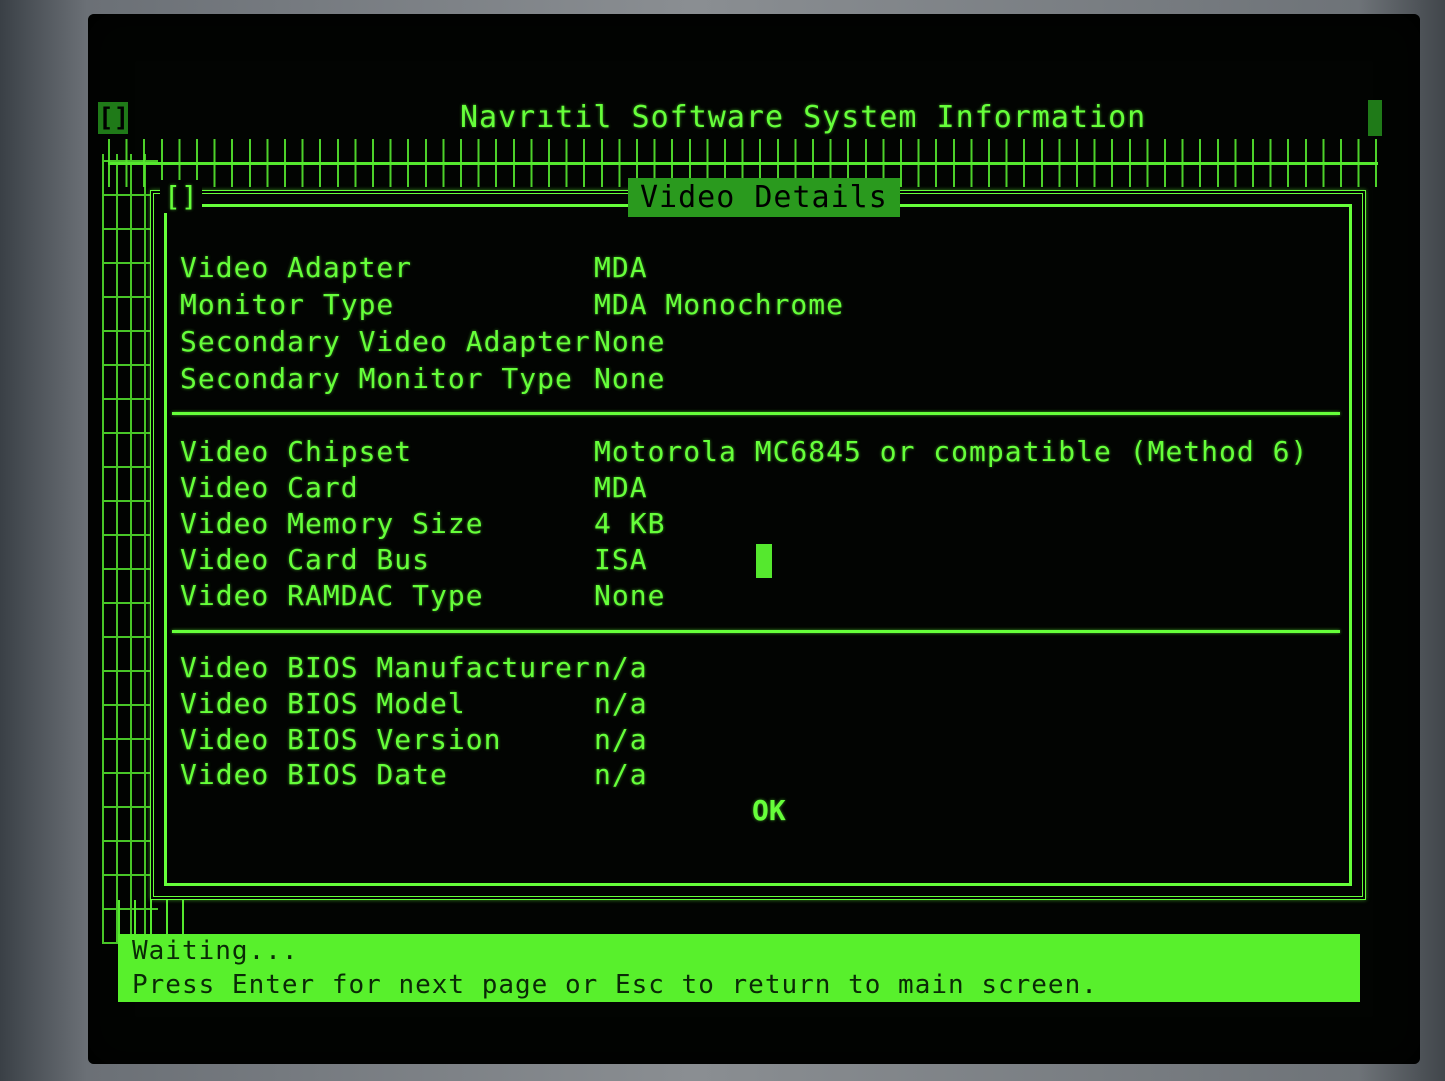  Describe the element at coordinates (764, 561) in the screenshot. I see `text-cursor` at that location.